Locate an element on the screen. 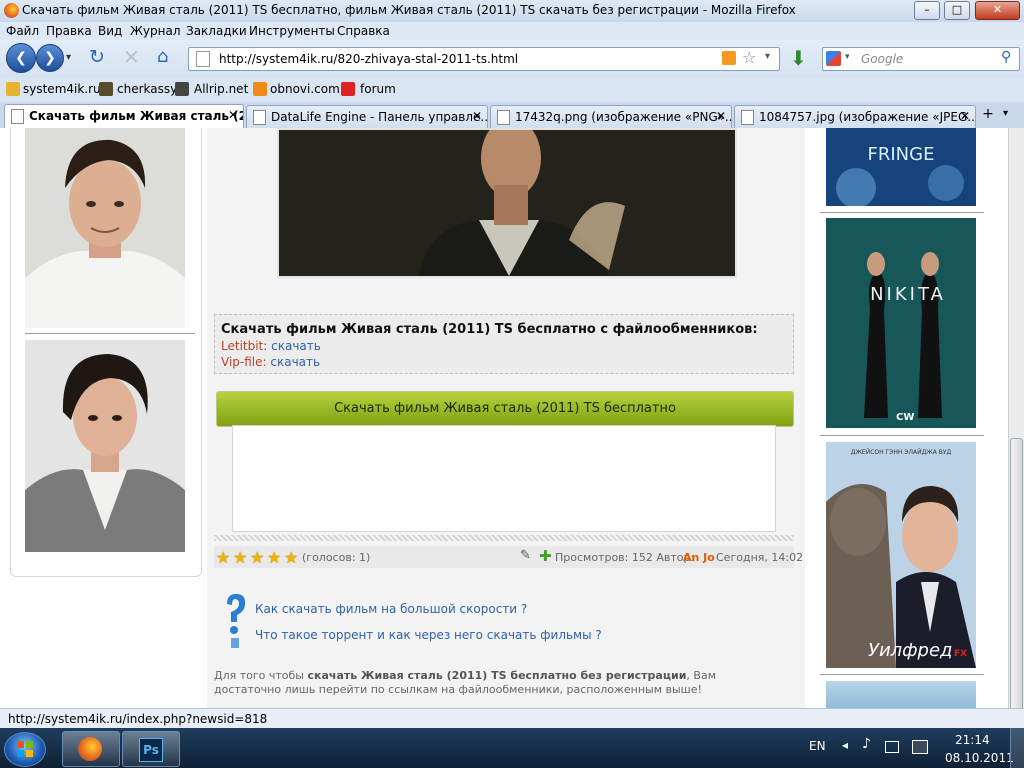  menu-tools: Инструменты is located at coordinates (292, 31).